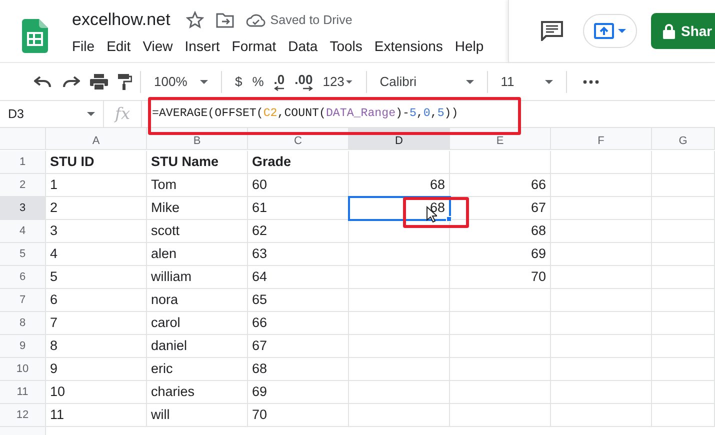 Image resolution: width=715 pixels, height=435 pixels. What do you see at coordinates (23, 208) in the screenshot?
I see `row-header: 3` at bounding box center [23, 208].